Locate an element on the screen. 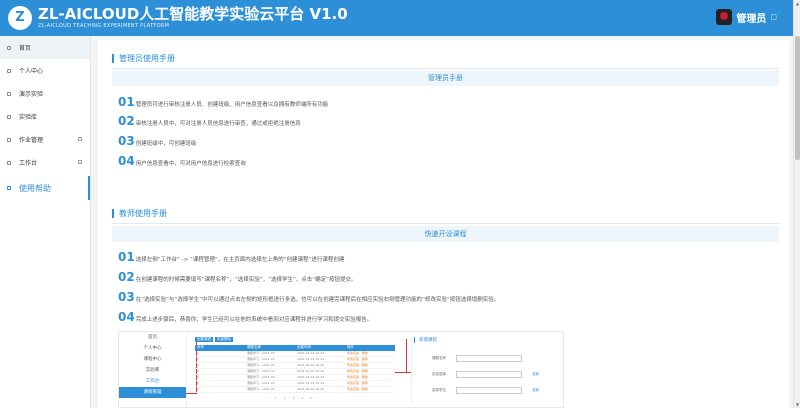 The height and width of the screenshot is (408, 800). tutorial-tabs: 创建课程 批量删除 is located at coordinates (295, 339).